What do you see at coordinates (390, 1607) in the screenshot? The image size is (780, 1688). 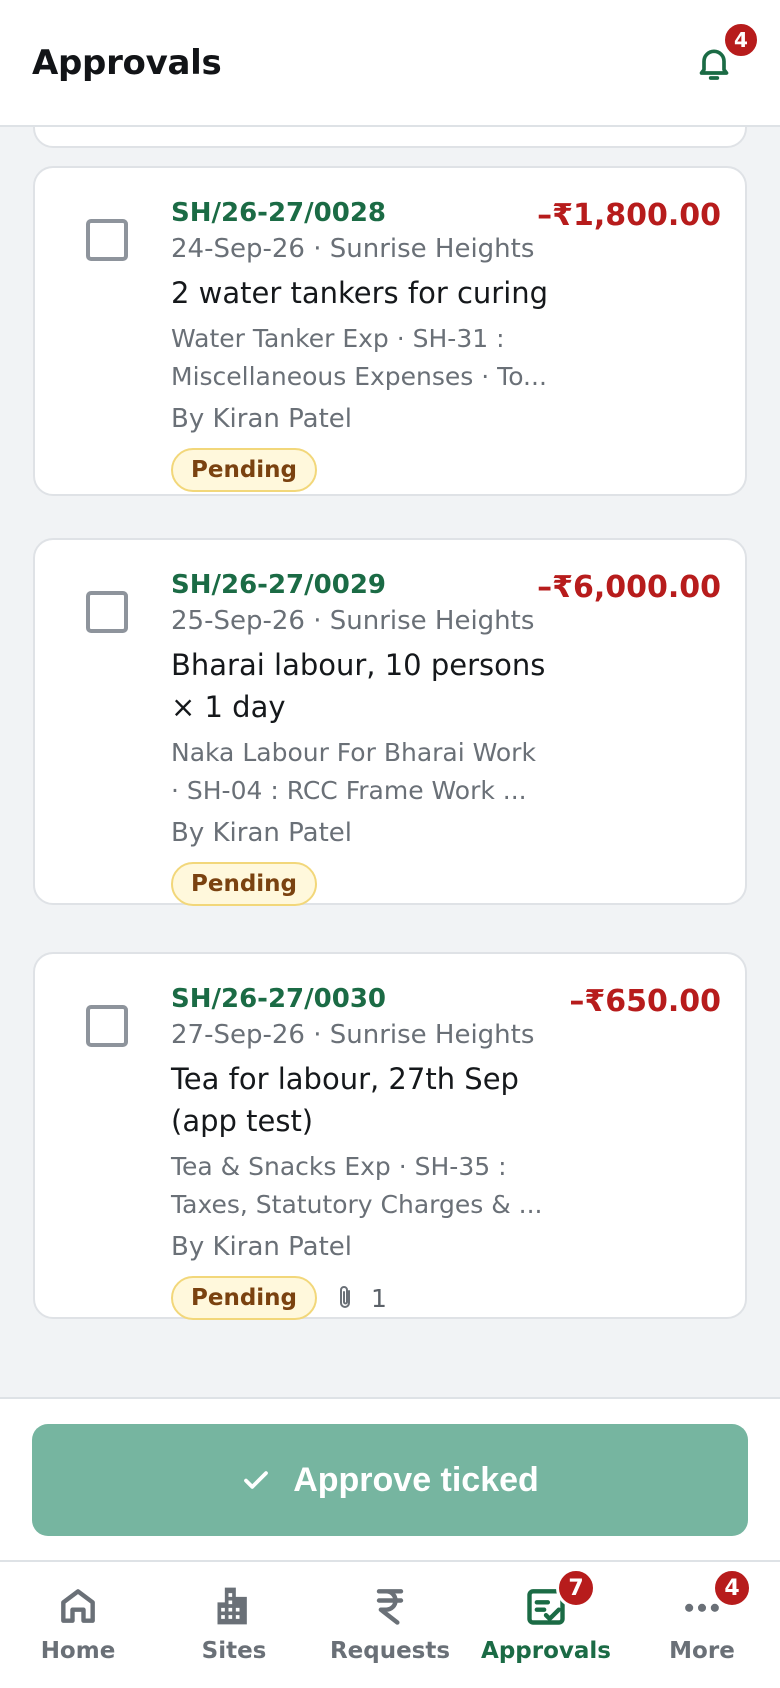 I see `rupee-icon` at bounding box center [390, 1607].